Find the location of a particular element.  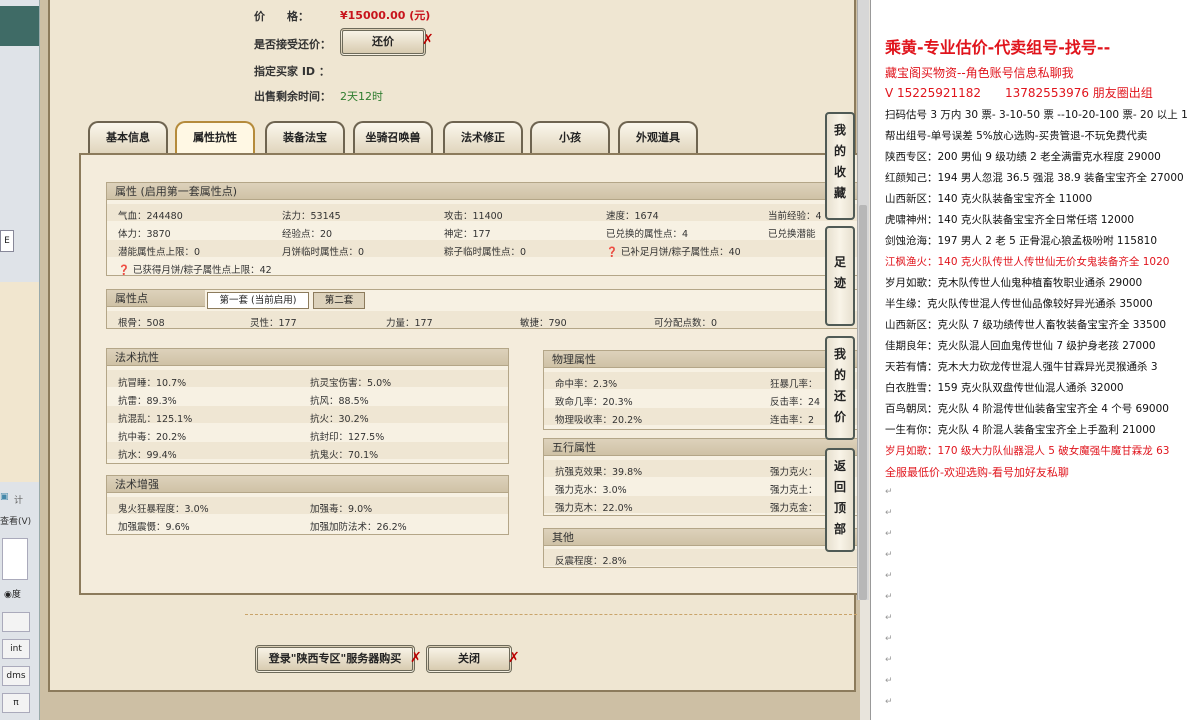

notes-line: 天若有情：克木大力砍龙传世混人强牛甘霖异光灵猴通杀 3 is located at coordinates (1021, 367).